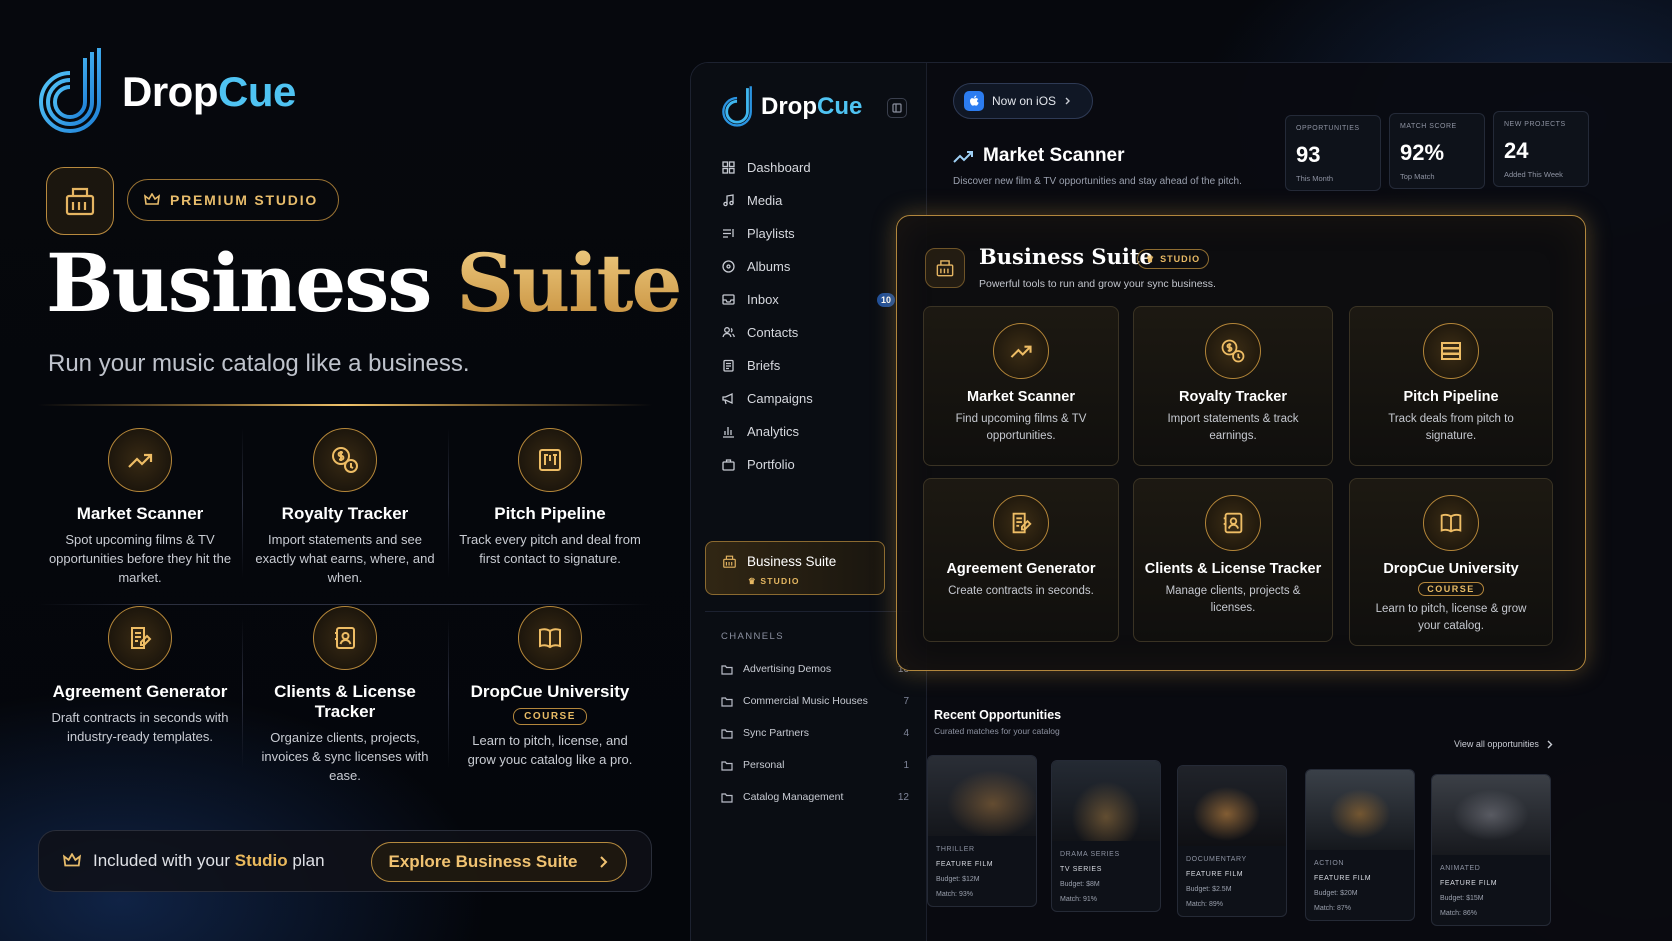  Describe the element at coordinates (819, 701) in the screenshot. I see `channel-item: Commercial Music Houses 7` at that location.